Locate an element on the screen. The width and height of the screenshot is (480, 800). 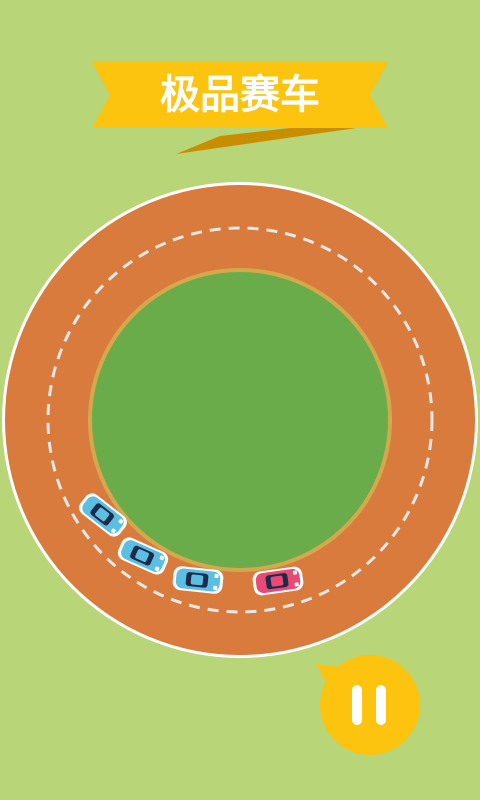
pause-button-circle is located at coordinates (370, 705).